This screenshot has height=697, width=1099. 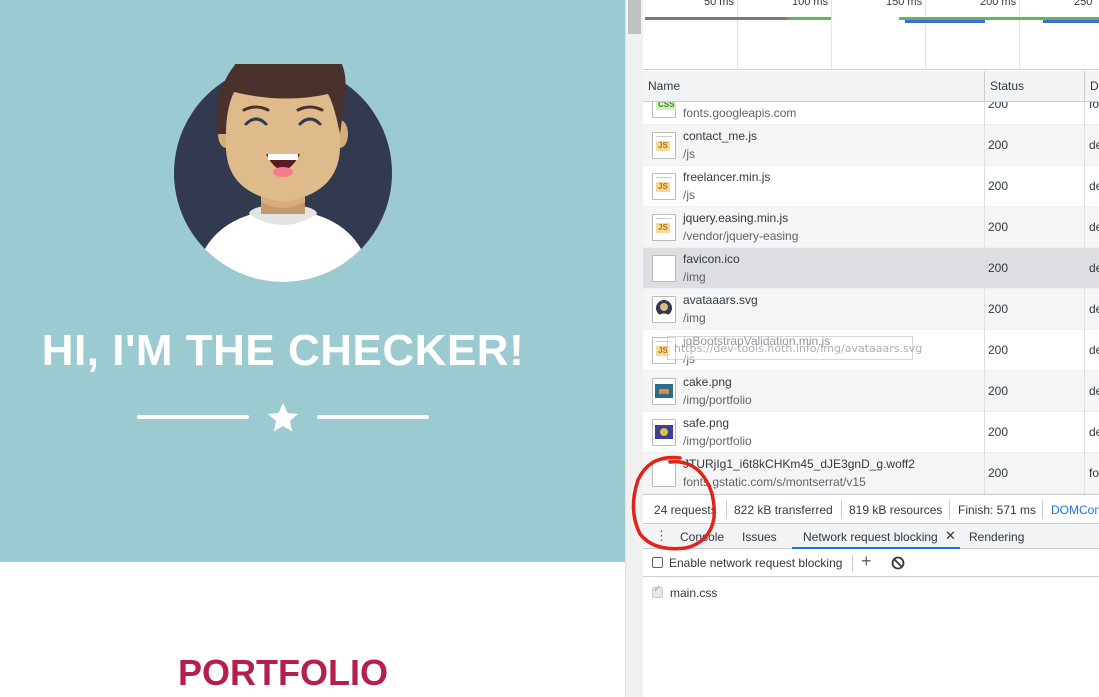 I want to click on pattern-label: main.css, so click(x=694, y=593).